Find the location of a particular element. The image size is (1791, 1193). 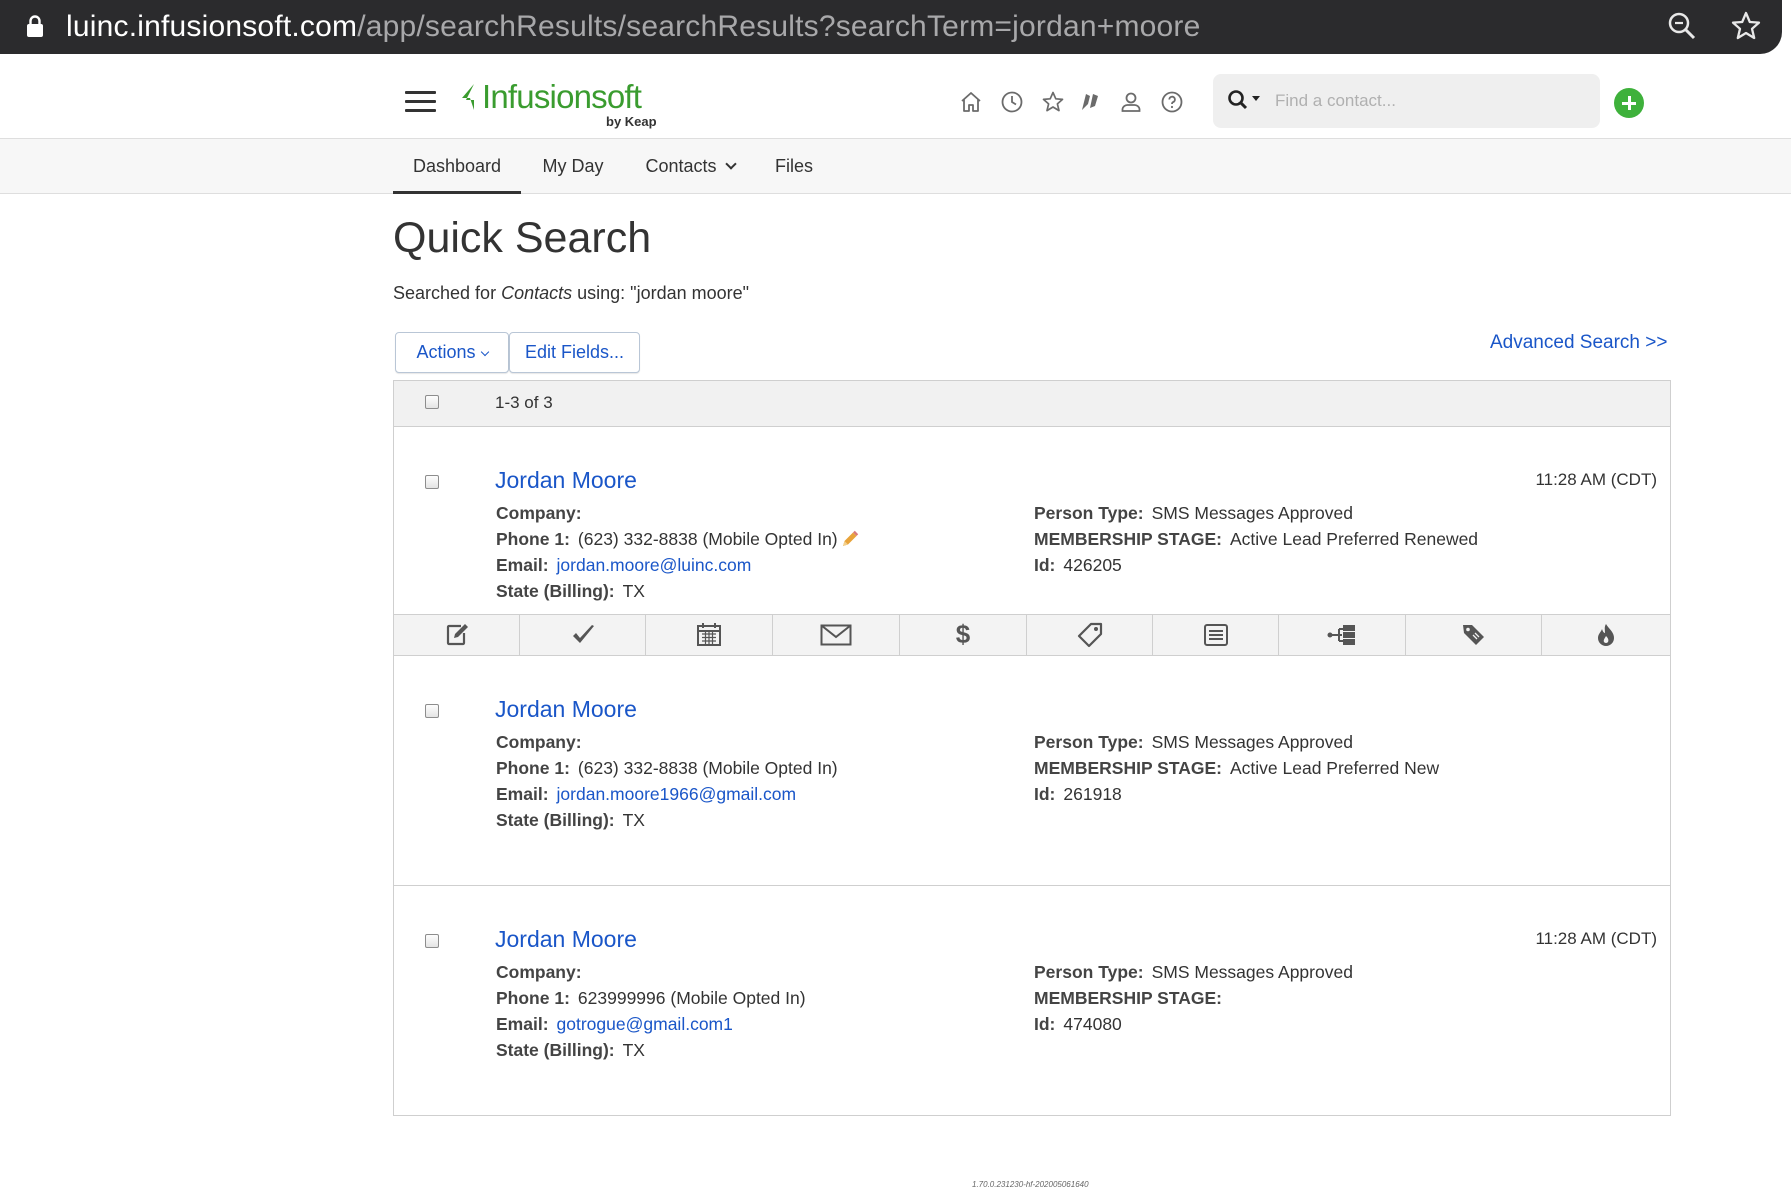

logo-subtext: by Keap is located at coordinates (631, 121).